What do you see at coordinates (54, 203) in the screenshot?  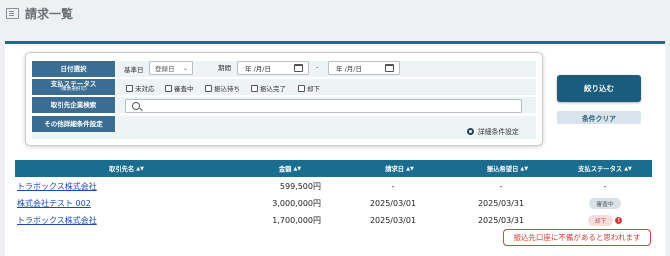 I see `partner-link: 株式会社テスト 002` at bounding box center [54, 203].